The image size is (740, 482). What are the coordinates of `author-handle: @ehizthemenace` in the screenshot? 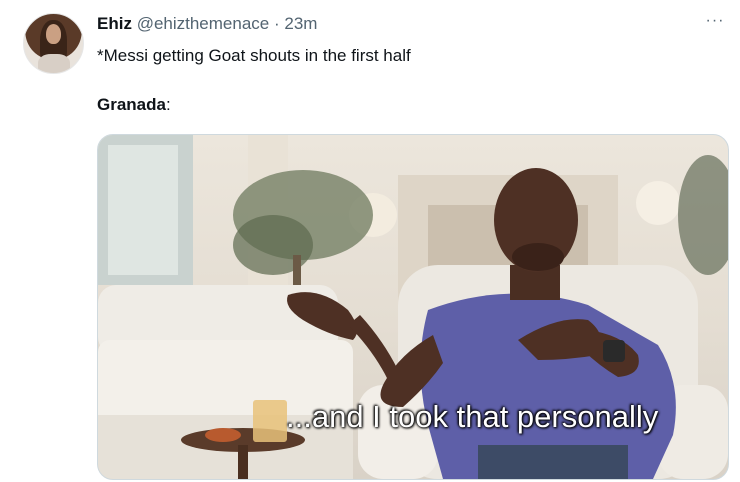 It's located at (203, 23).